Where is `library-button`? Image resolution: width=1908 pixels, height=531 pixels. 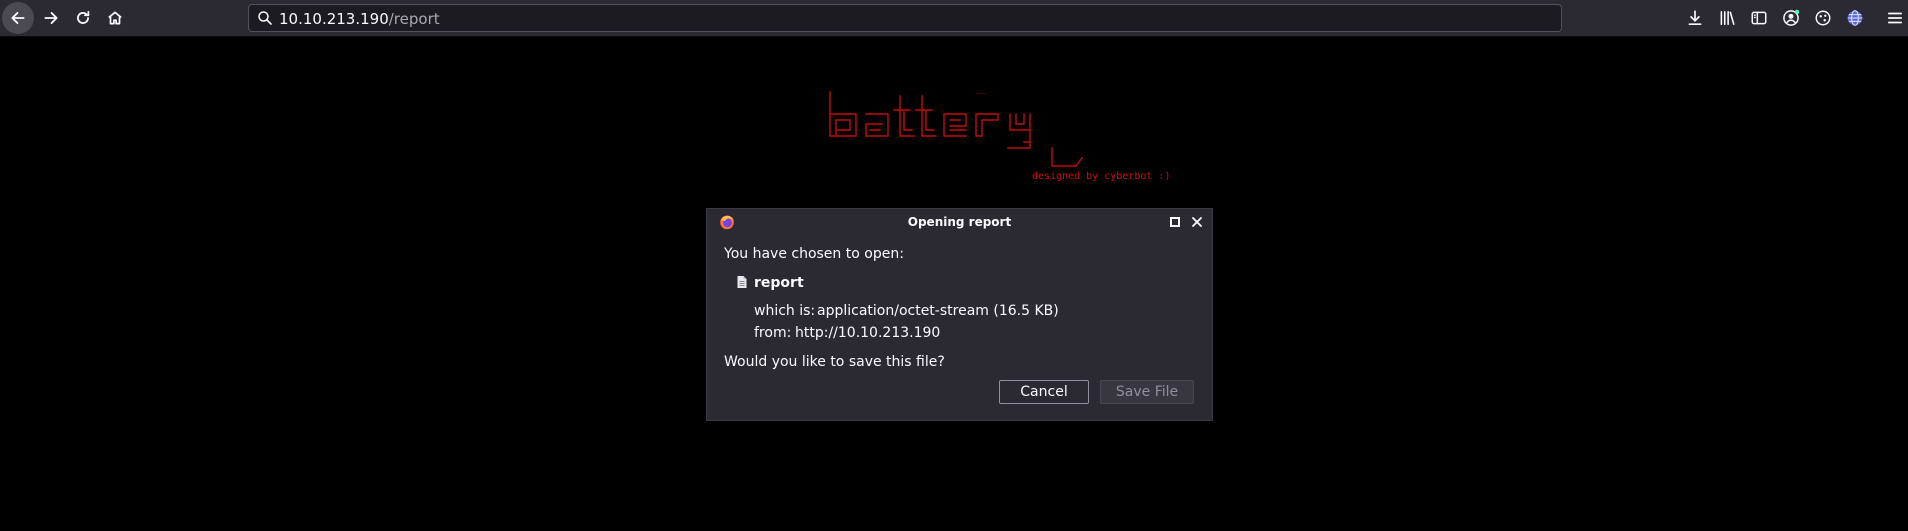 library-button is located at coordinates (1727, 18).